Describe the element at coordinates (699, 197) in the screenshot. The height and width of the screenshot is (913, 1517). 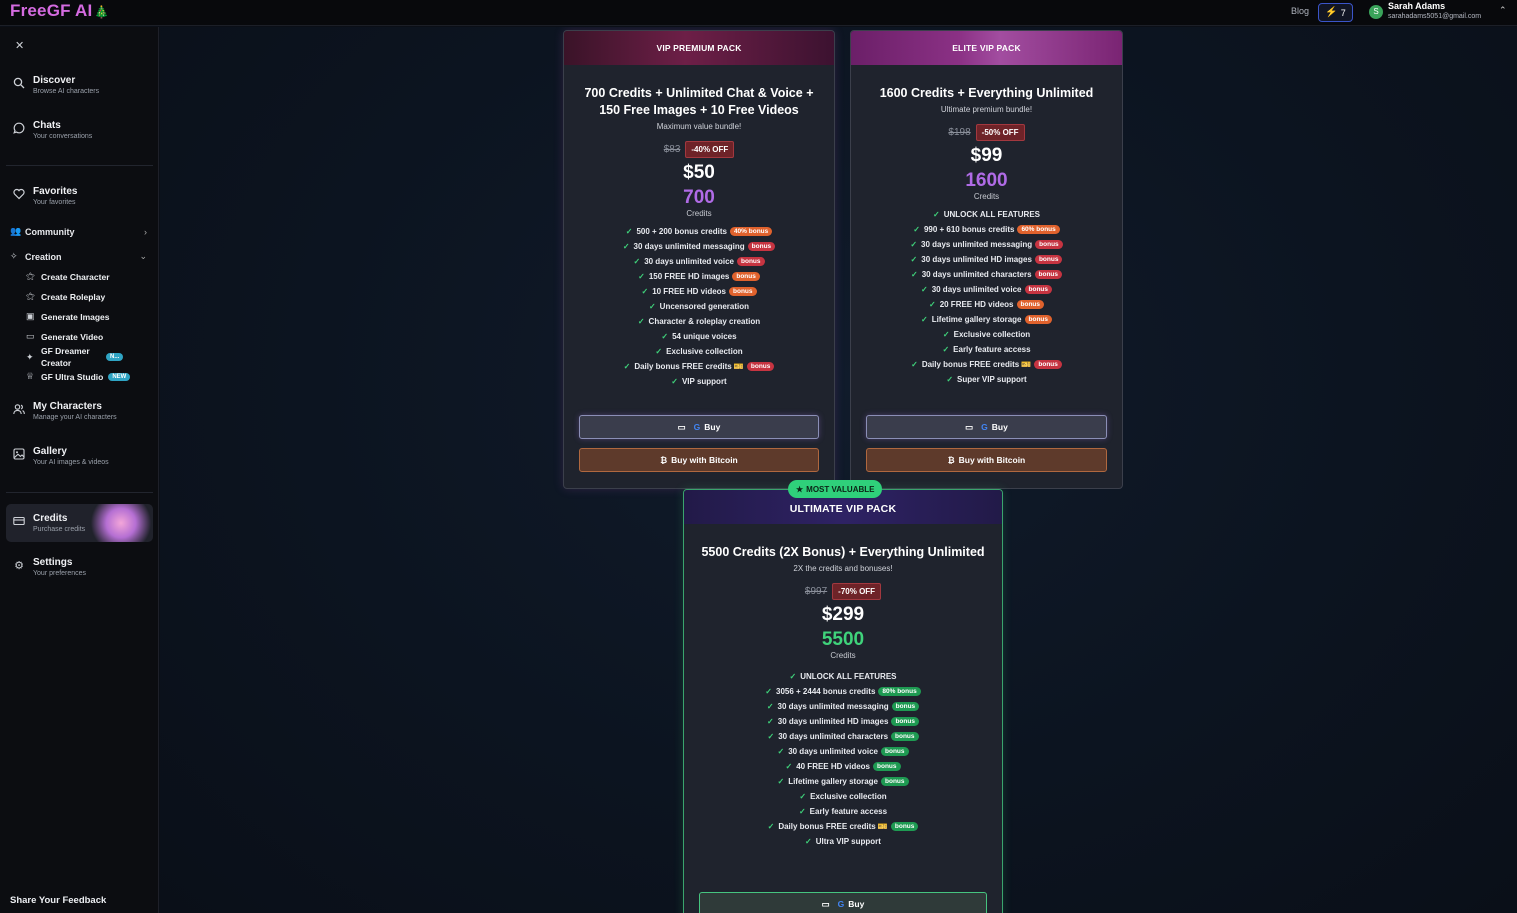
I see `credits-amount: 700` at that location.